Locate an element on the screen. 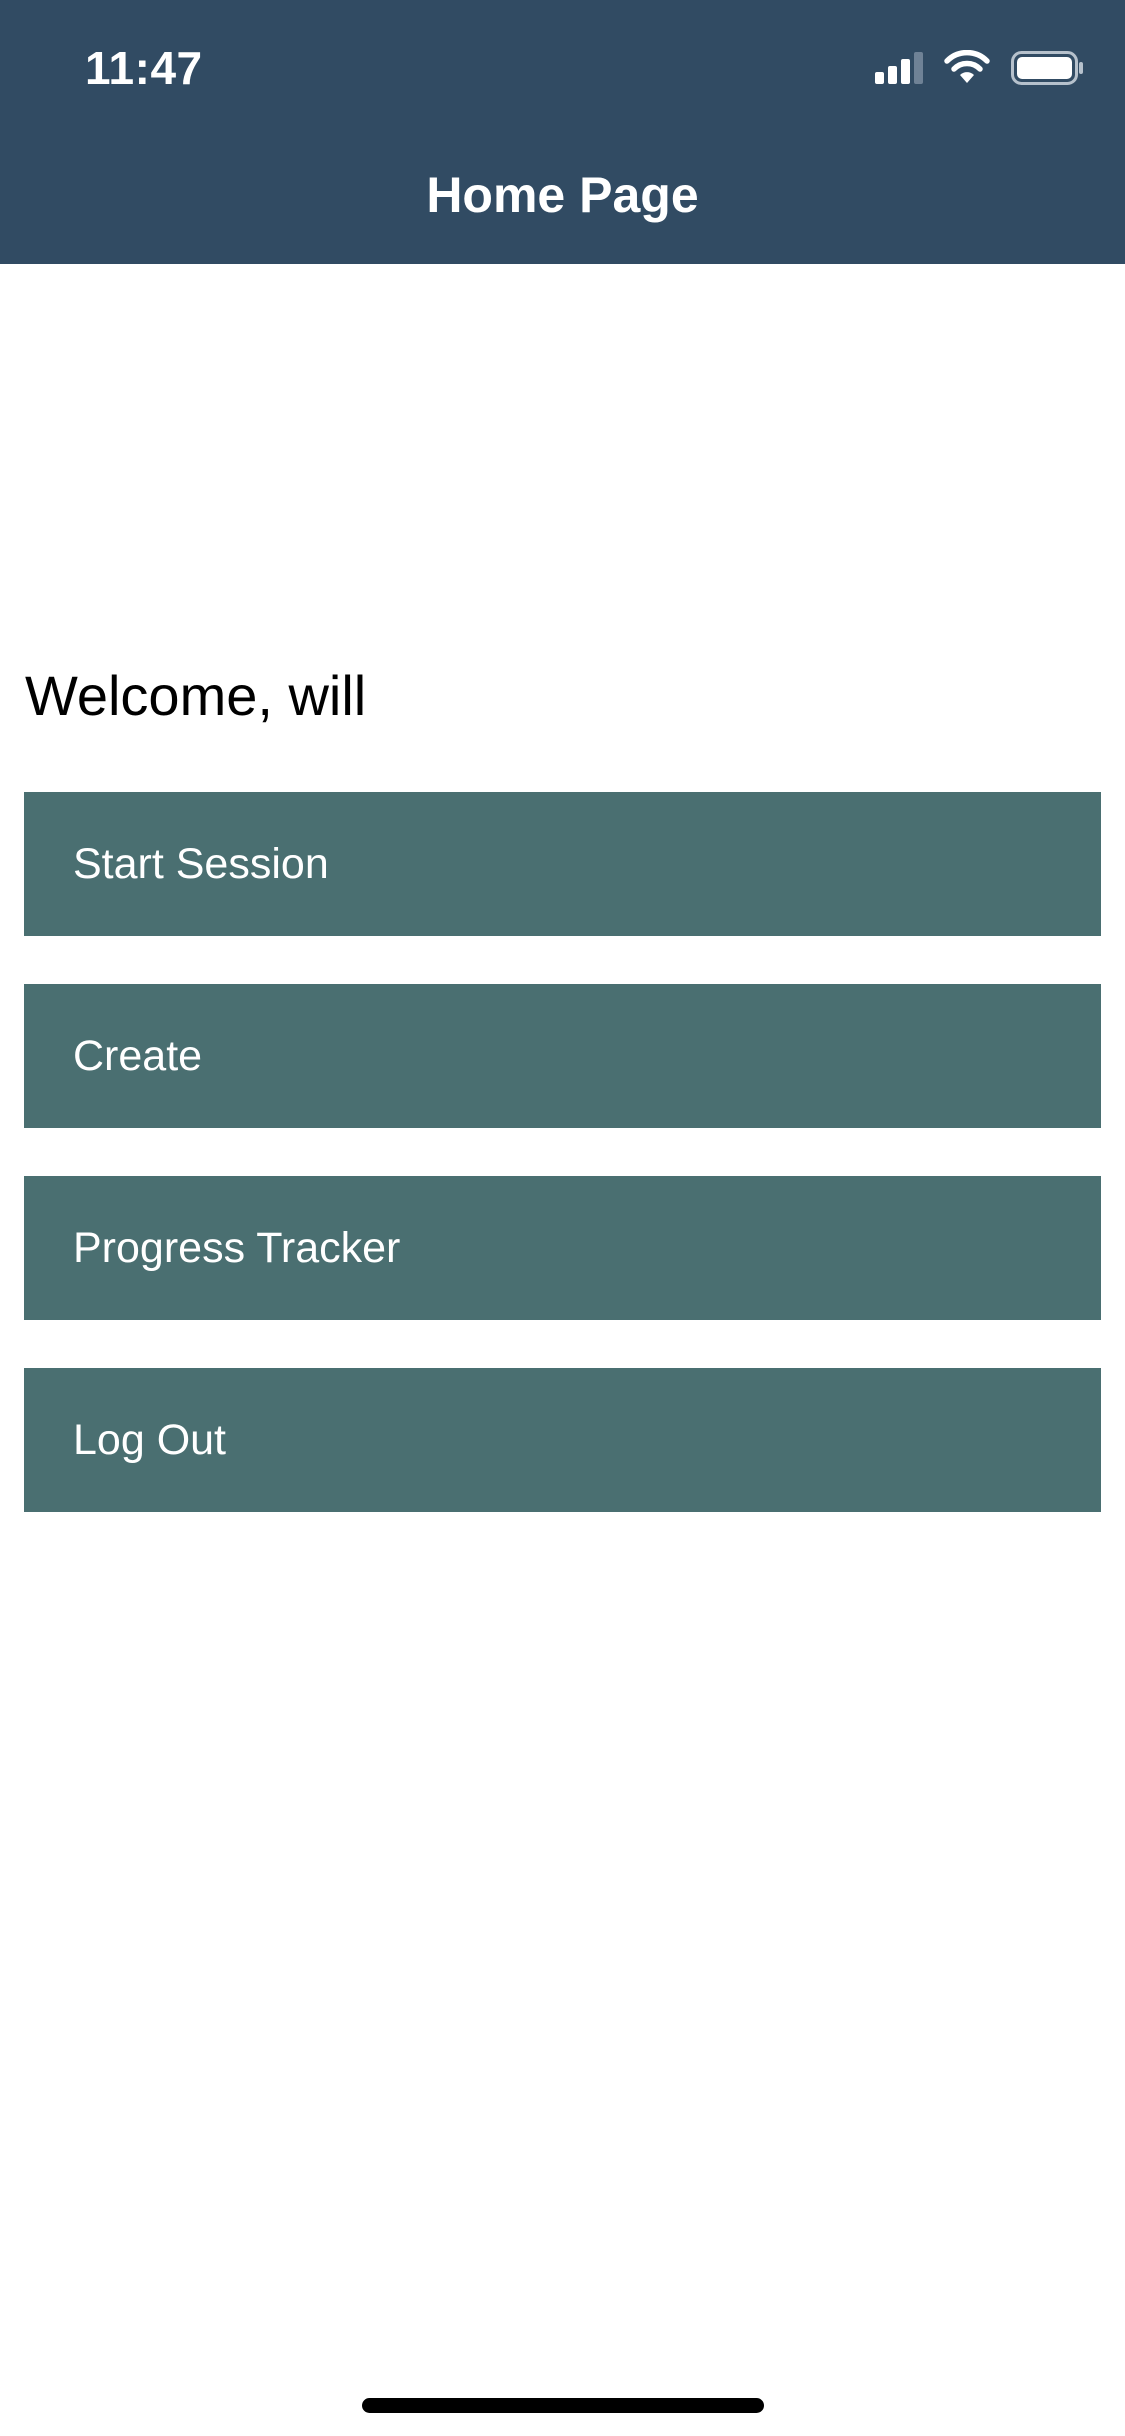 The width and height of the screenshot is (1125, 2436). progress-tracker-button: Progress Tracker is located at coordinates (562, 1248).